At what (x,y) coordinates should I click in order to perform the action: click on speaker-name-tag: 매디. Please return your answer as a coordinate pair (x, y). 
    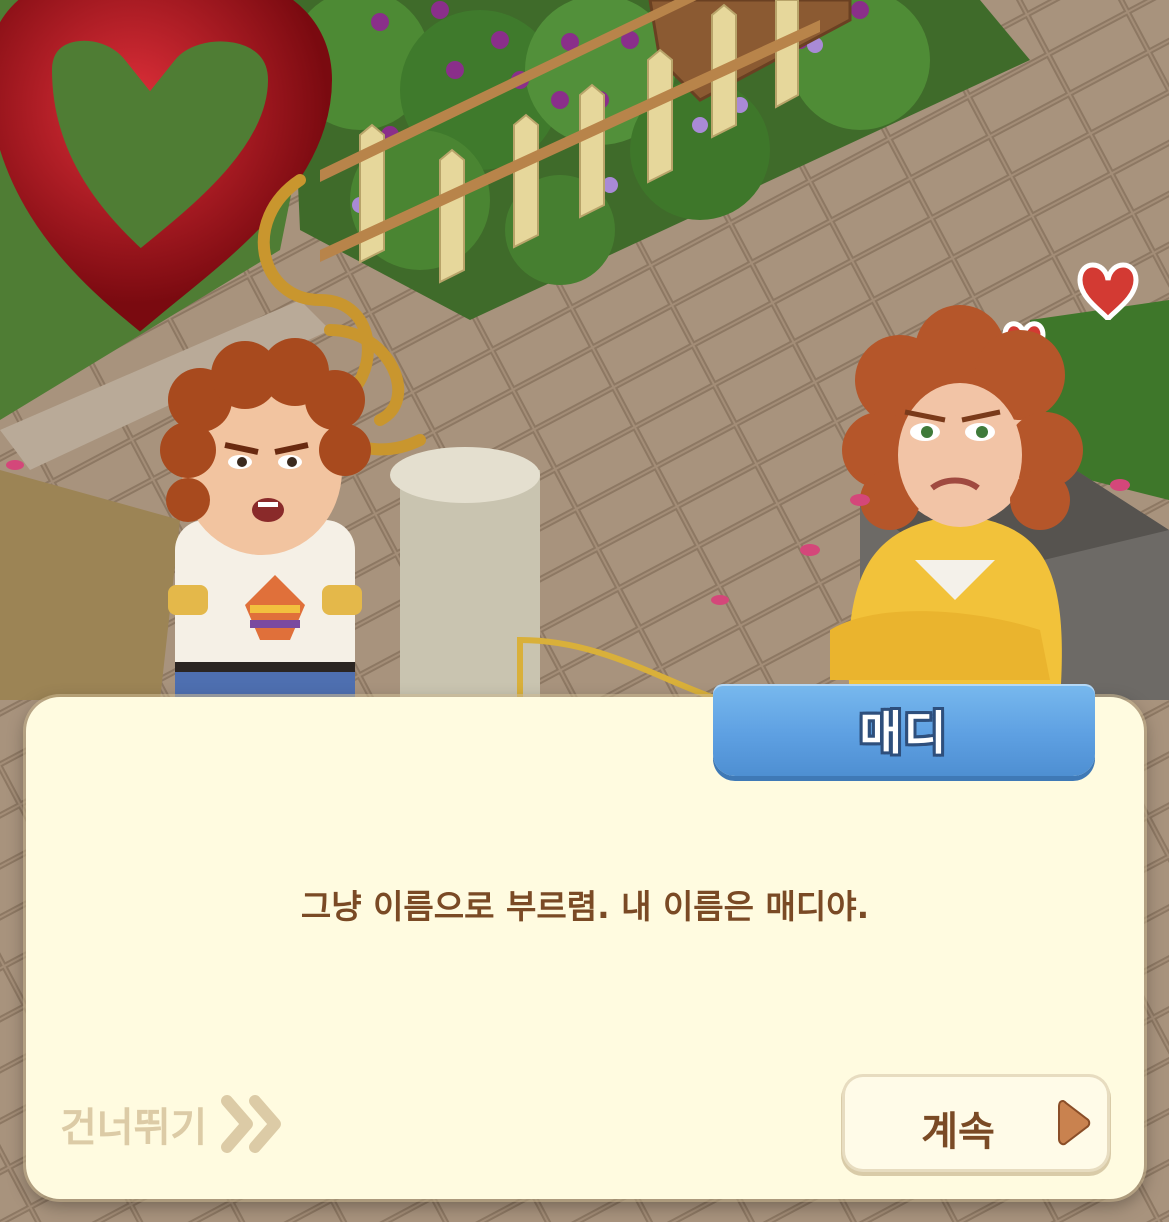
    Looking at the image, I should click on (904, 730).